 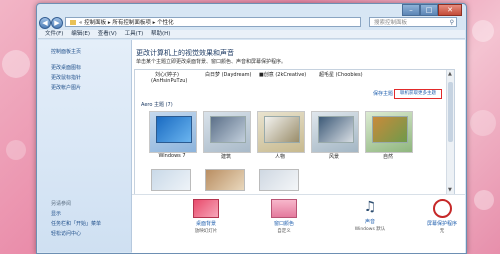 What do you see at coordinates (61, 204) in the screenshot?
I see `see-also-heading: 另请参阅` at bounding box center [61, 204].